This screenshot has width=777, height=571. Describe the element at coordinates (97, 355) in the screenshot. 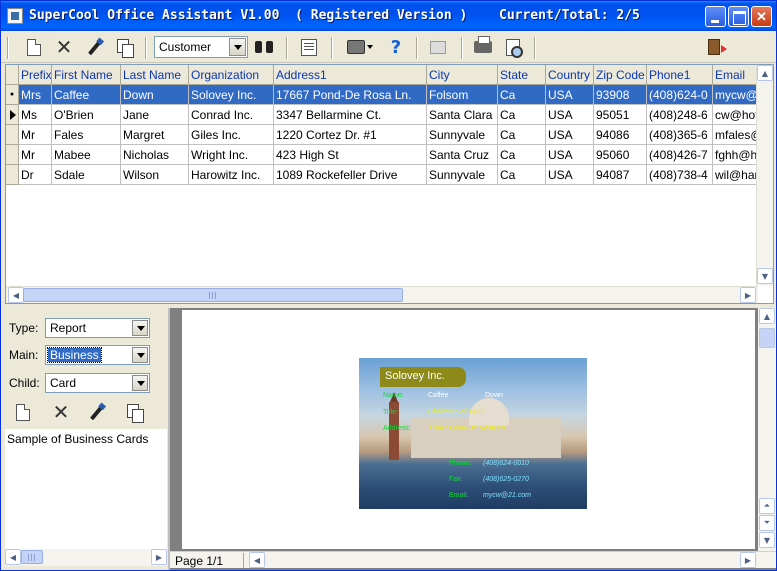

I see `main-select: Business` at that location.